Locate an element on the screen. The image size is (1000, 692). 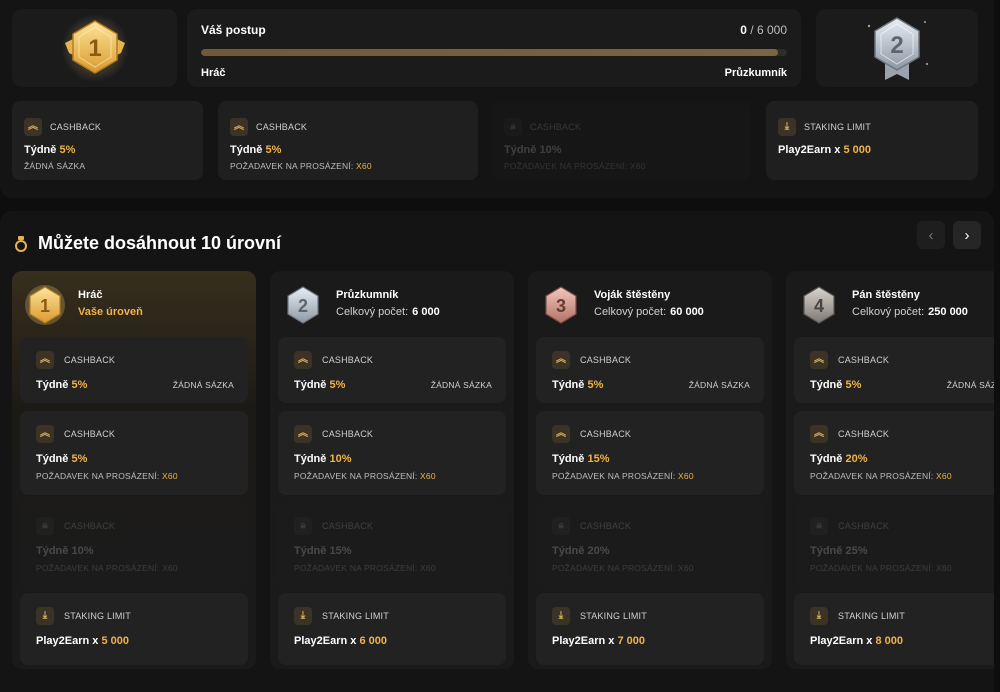
progress-bar is located at coordinates (494, 52).